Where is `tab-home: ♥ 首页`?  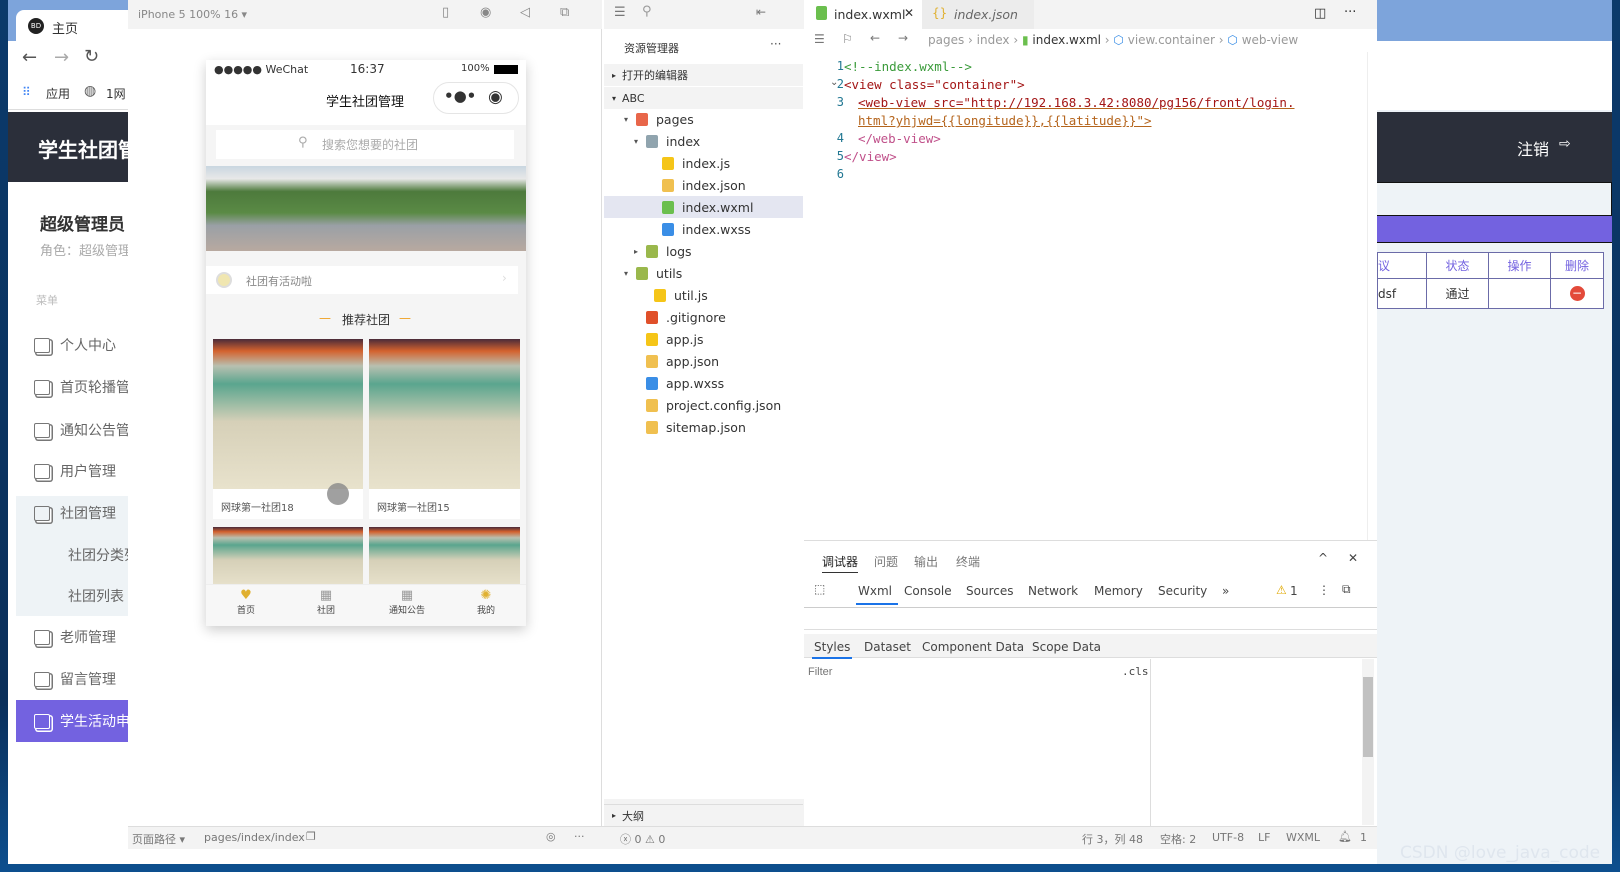
tab-home: ♥ 首页 is located at coordinates (246, 602).